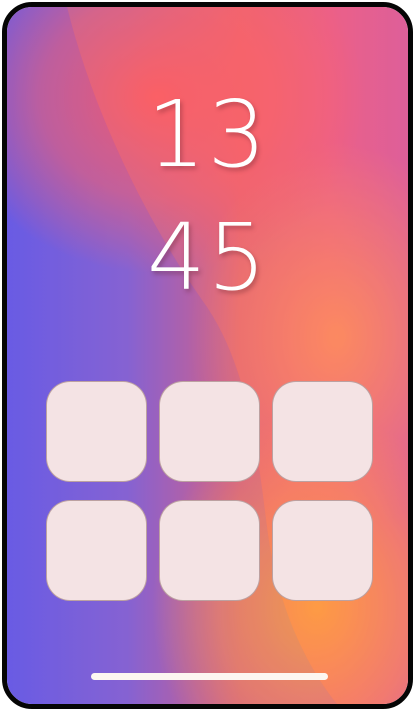 The height and width of the screenshot is (711, 415). Describe the element at coordinates (207, 134) in the screenshot. I see `clock-hours: 13` at that location.